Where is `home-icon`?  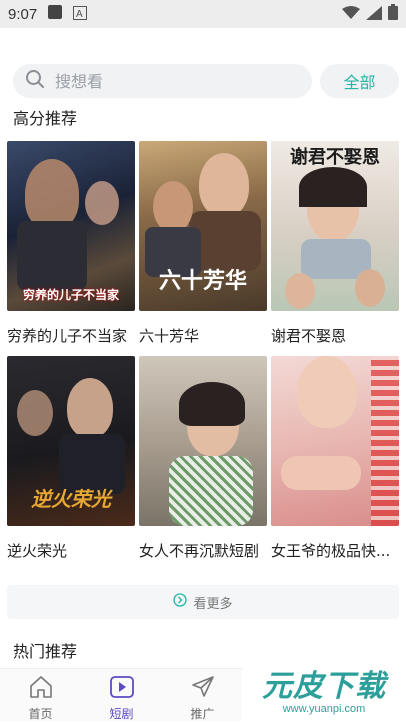
home-icon is located at coordinates (41, 688).